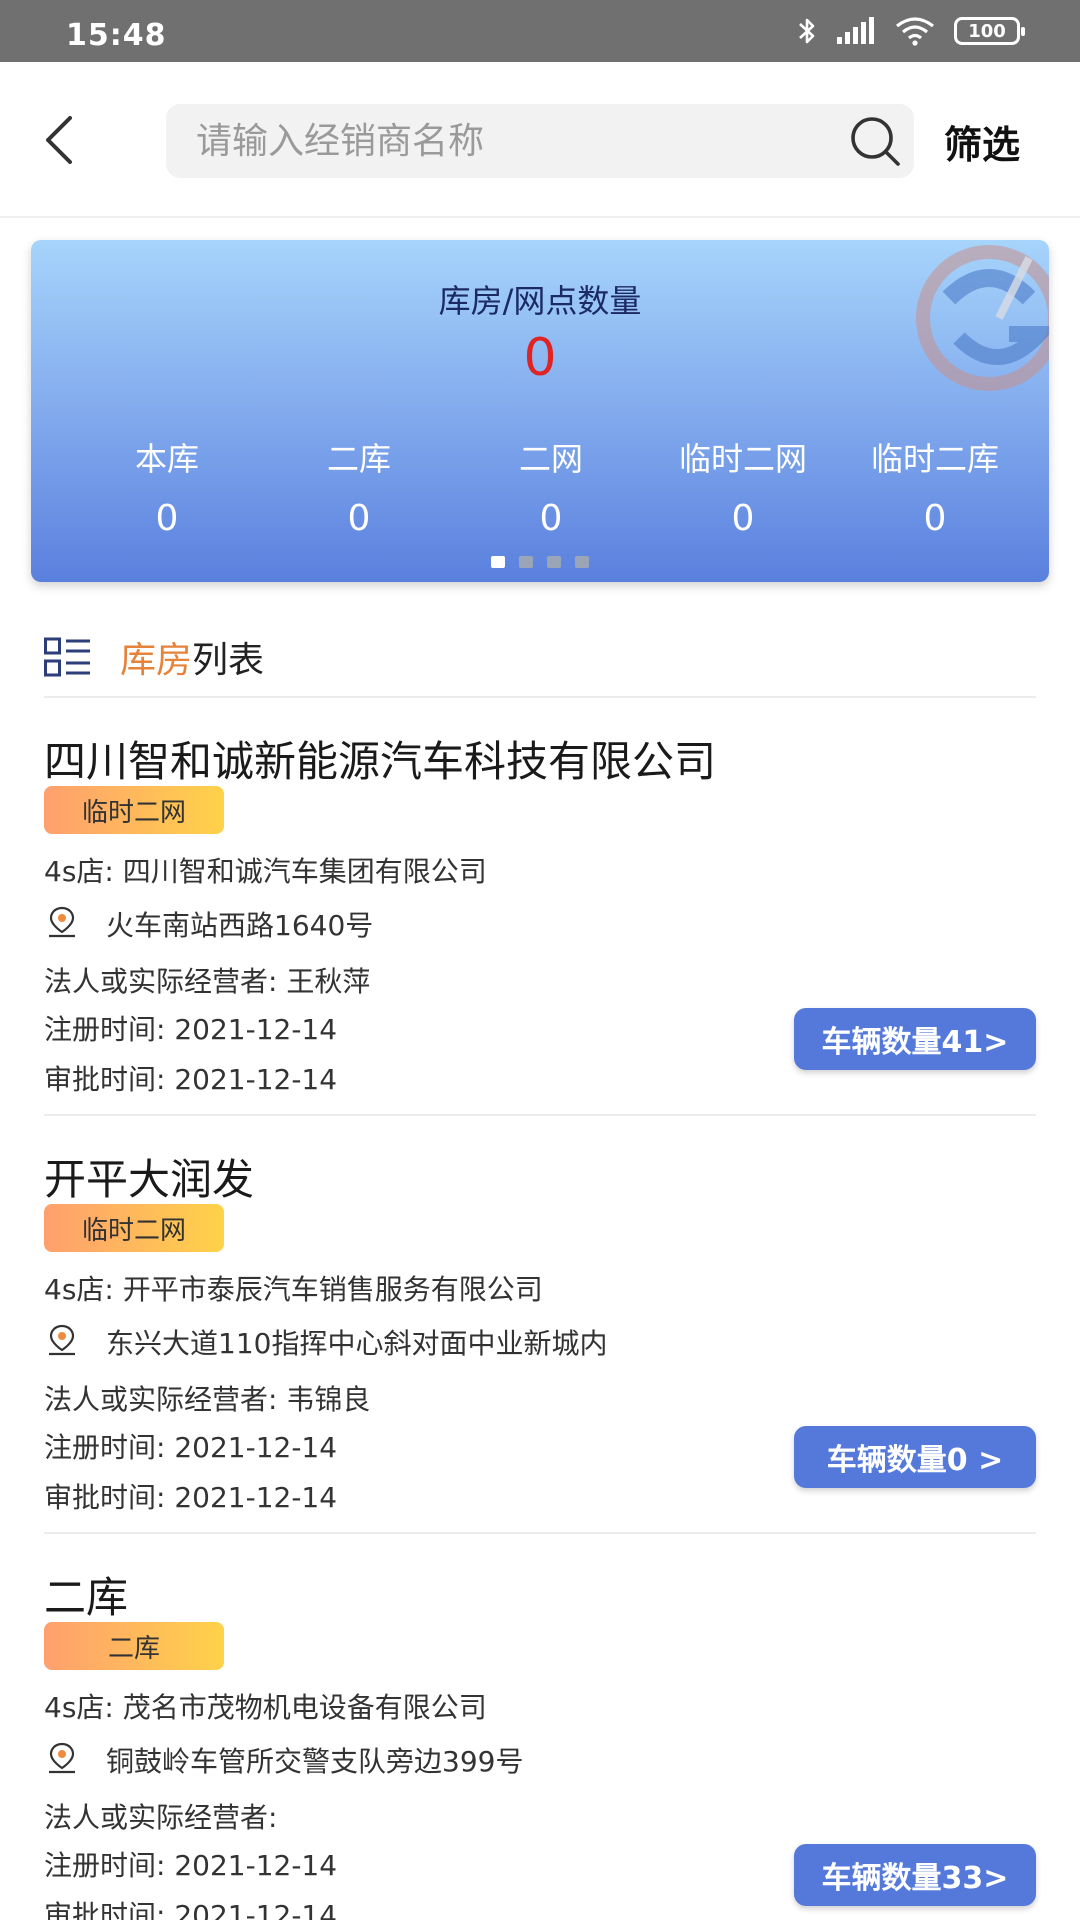  I want to click on address: 铜鼓岭车管所交警支队旁边399号, so click(315, 1761).